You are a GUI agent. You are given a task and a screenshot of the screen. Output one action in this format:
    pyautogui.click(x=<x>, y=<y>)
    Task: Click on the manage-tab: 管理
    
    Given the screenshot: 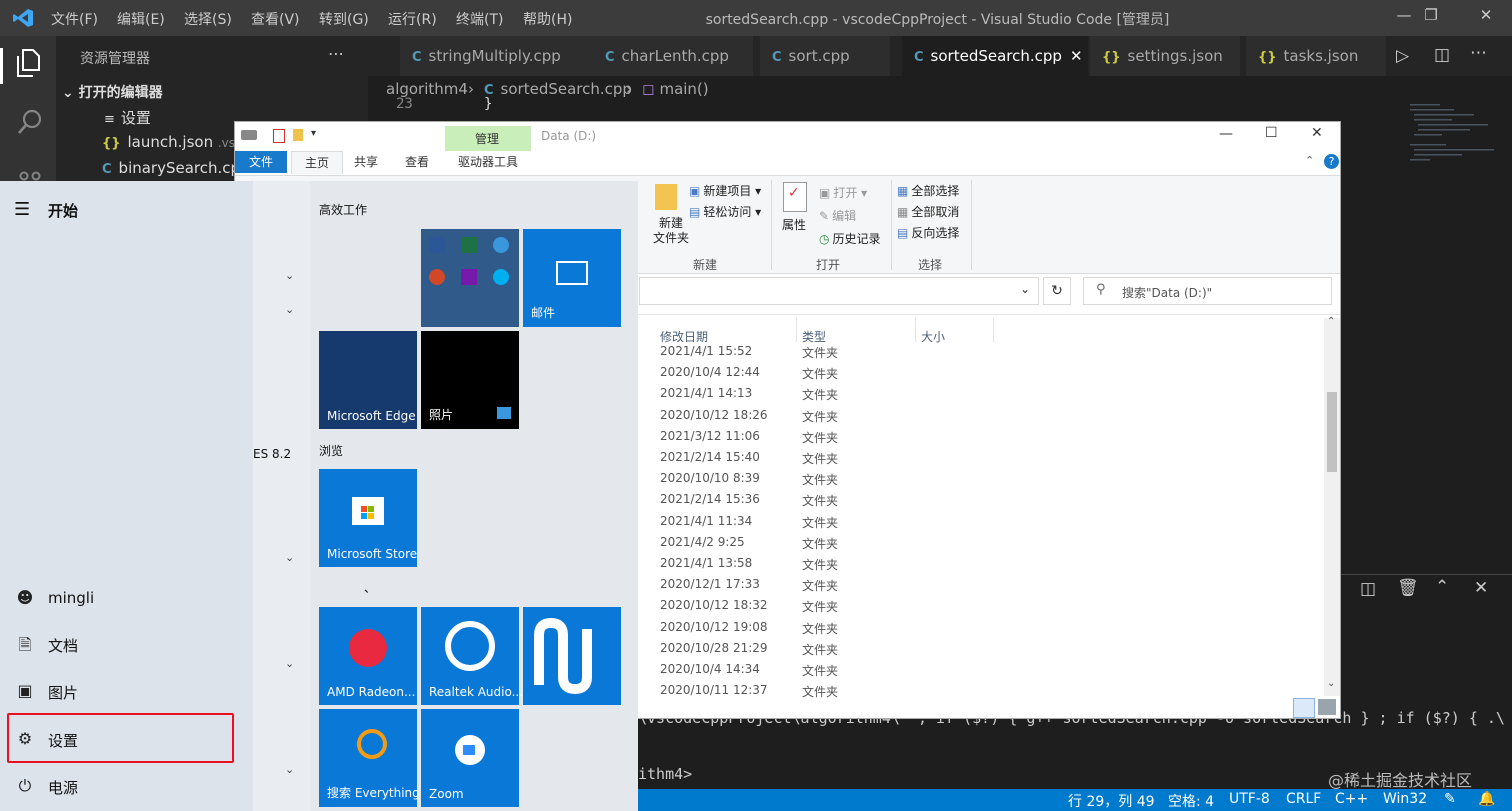 What is the action you would take?
    pyautogui.click(x=487, y=138)
    